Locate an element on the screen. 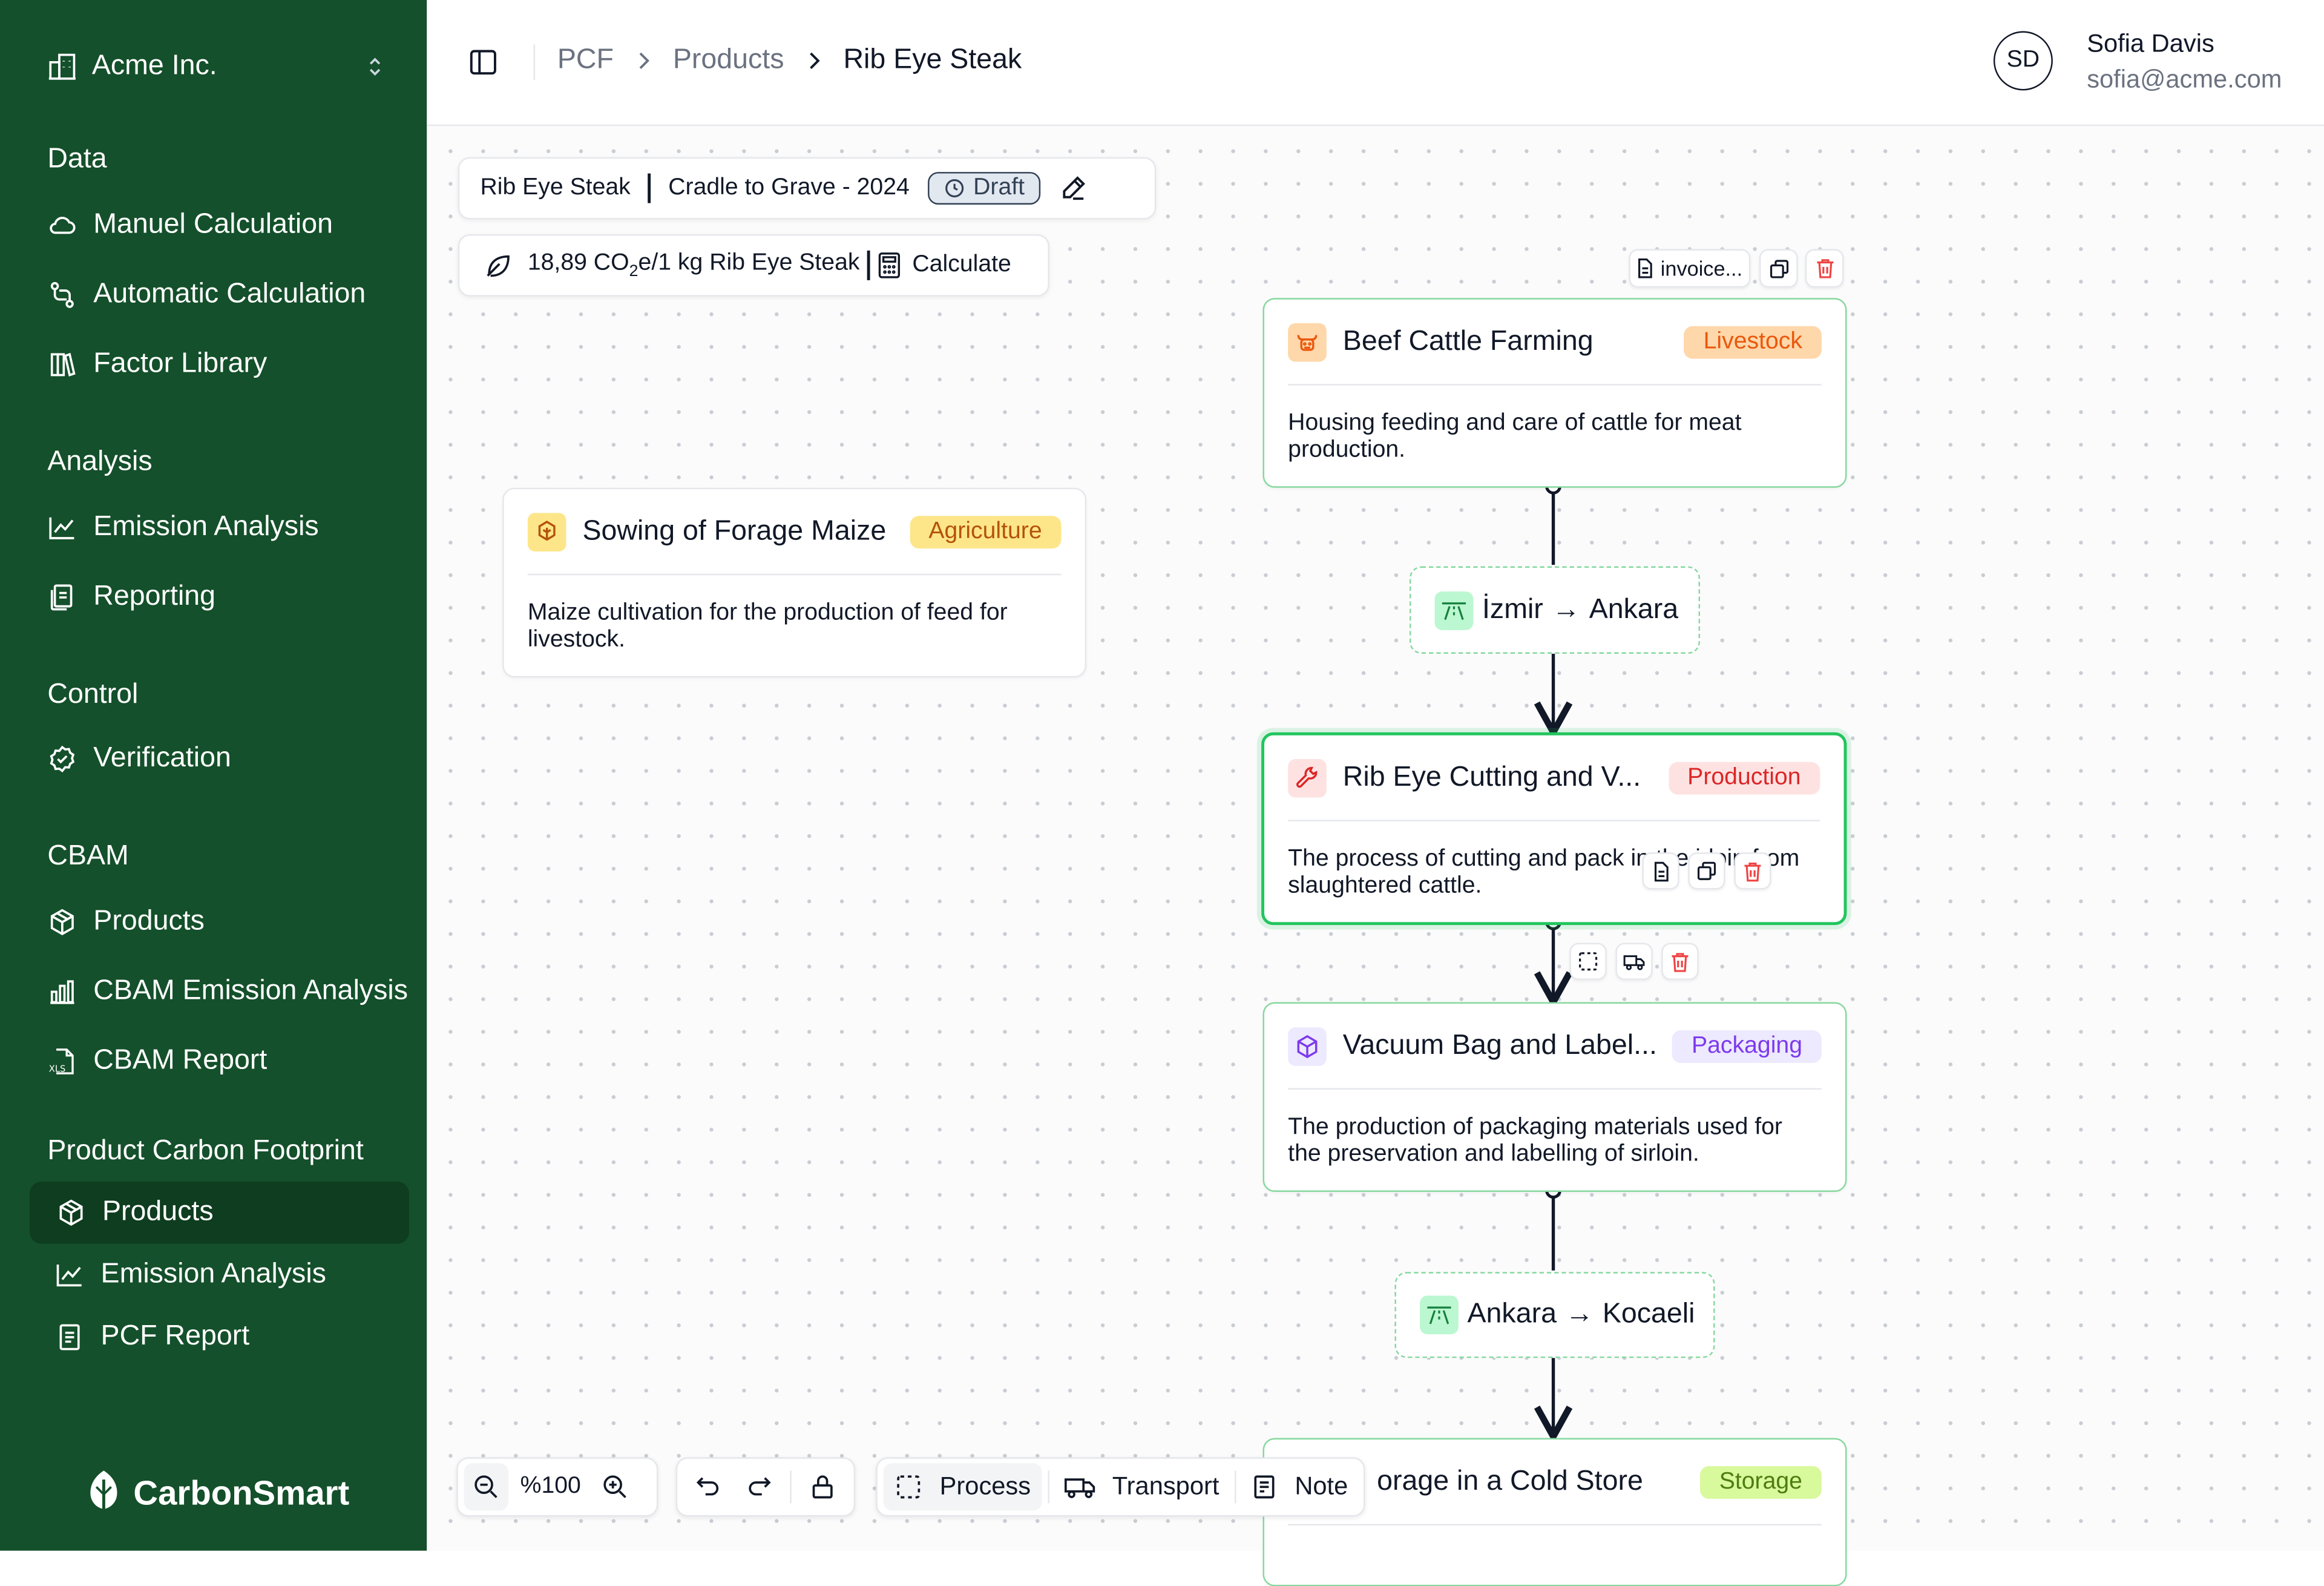  breadcrumb-pcf: PCF is located at coordinates (585, 60).